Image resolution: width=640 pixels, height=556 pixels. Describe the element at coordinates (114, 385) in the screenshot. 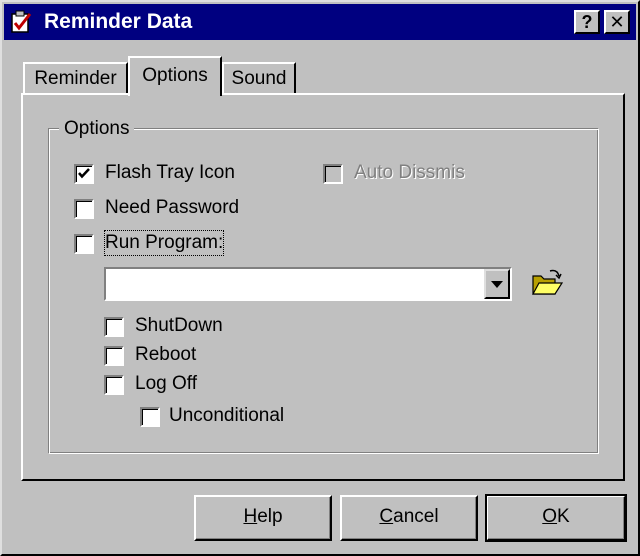

I see `log-off-checkbox` at that location.